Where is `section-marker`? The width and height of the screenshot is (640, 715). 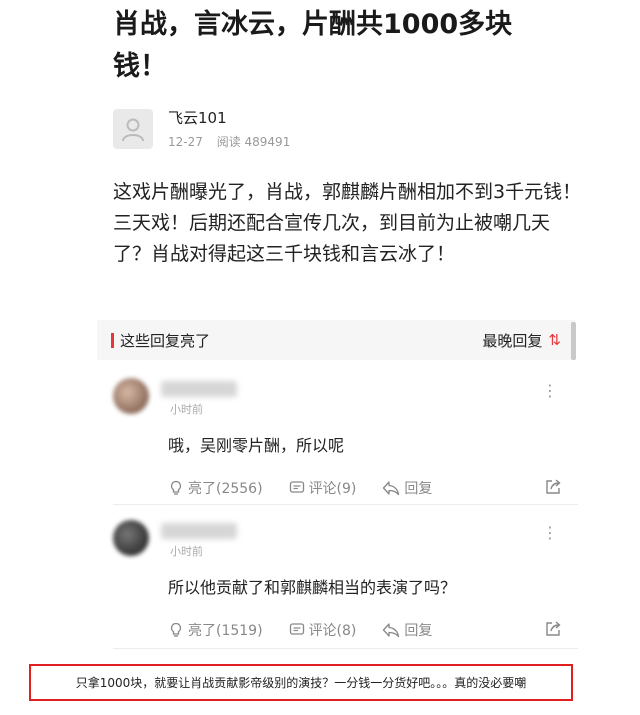
section-marker is located at coordinates (112, 340).